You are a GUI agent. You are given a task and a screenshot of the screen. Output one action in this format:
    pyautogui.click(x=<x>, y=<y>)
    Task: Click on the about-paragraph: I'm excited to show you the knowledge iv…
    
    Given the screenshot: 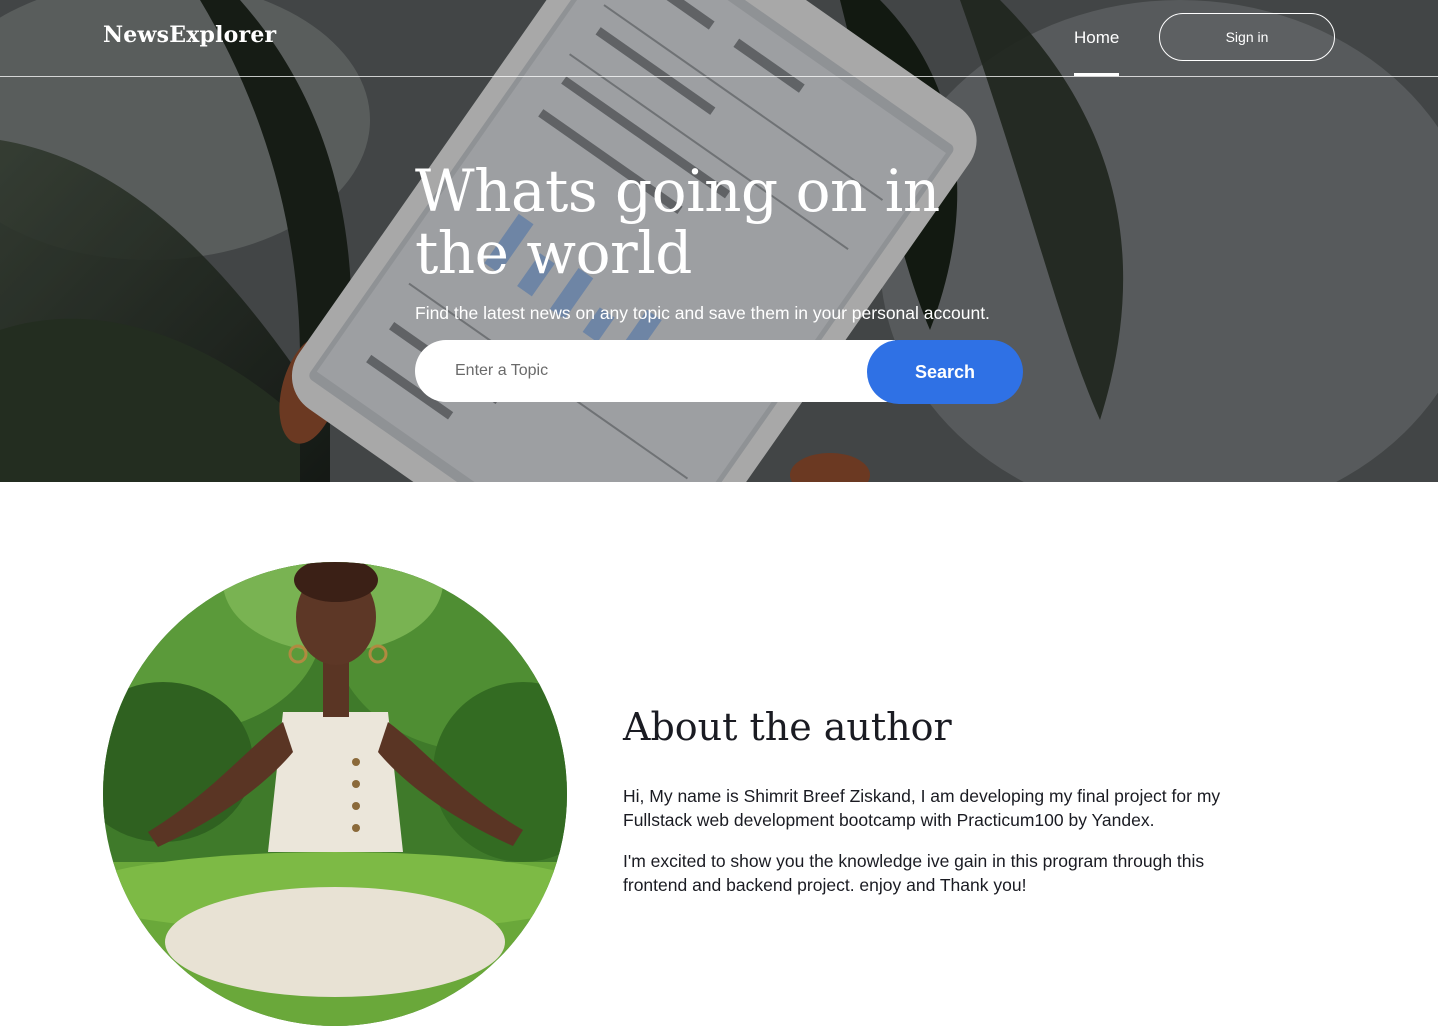 What is the action you would take?
    pyautogui.click(x=914, y=873)
    